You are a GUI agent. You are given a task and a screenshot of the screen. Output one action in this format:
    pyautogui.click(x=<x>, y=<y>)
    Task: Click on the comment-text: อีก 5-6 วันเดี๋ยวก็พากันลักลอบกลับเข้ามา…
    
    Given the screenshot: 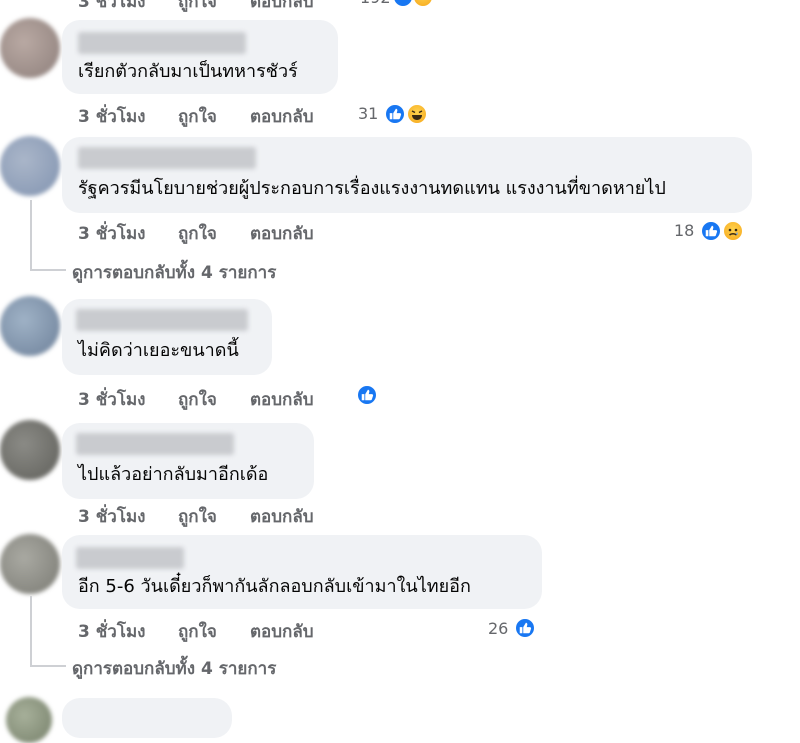 What is the action you would take?
    pyautogui.click(x=274, y=586)
    